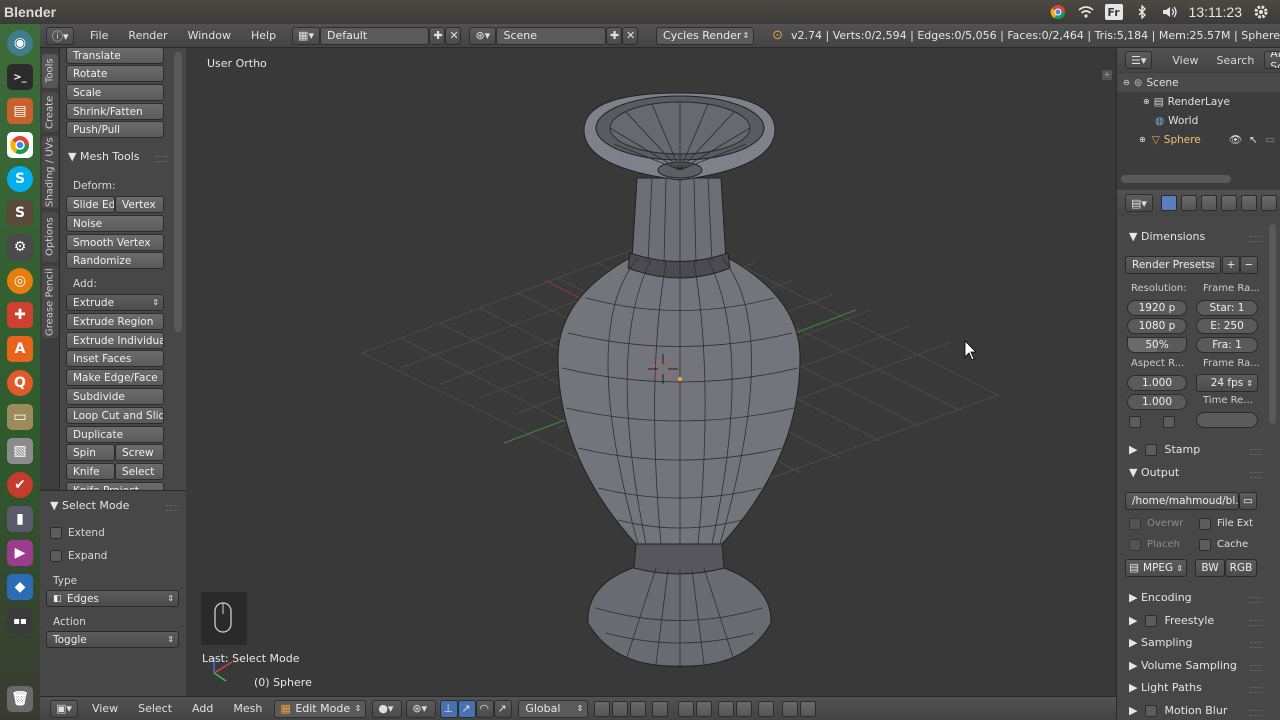 Image resolution: width=1280 pixels, height=720 pixels. I want to click on tools-icon: ✚, so click(20, 315).